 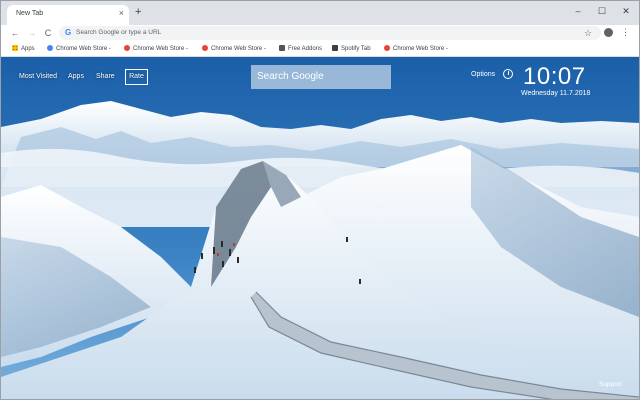 What do you see at coordinates (15, 33) in the screenshot?
I see `back-arrow-icon: ←` at bounding box center [15, 33].